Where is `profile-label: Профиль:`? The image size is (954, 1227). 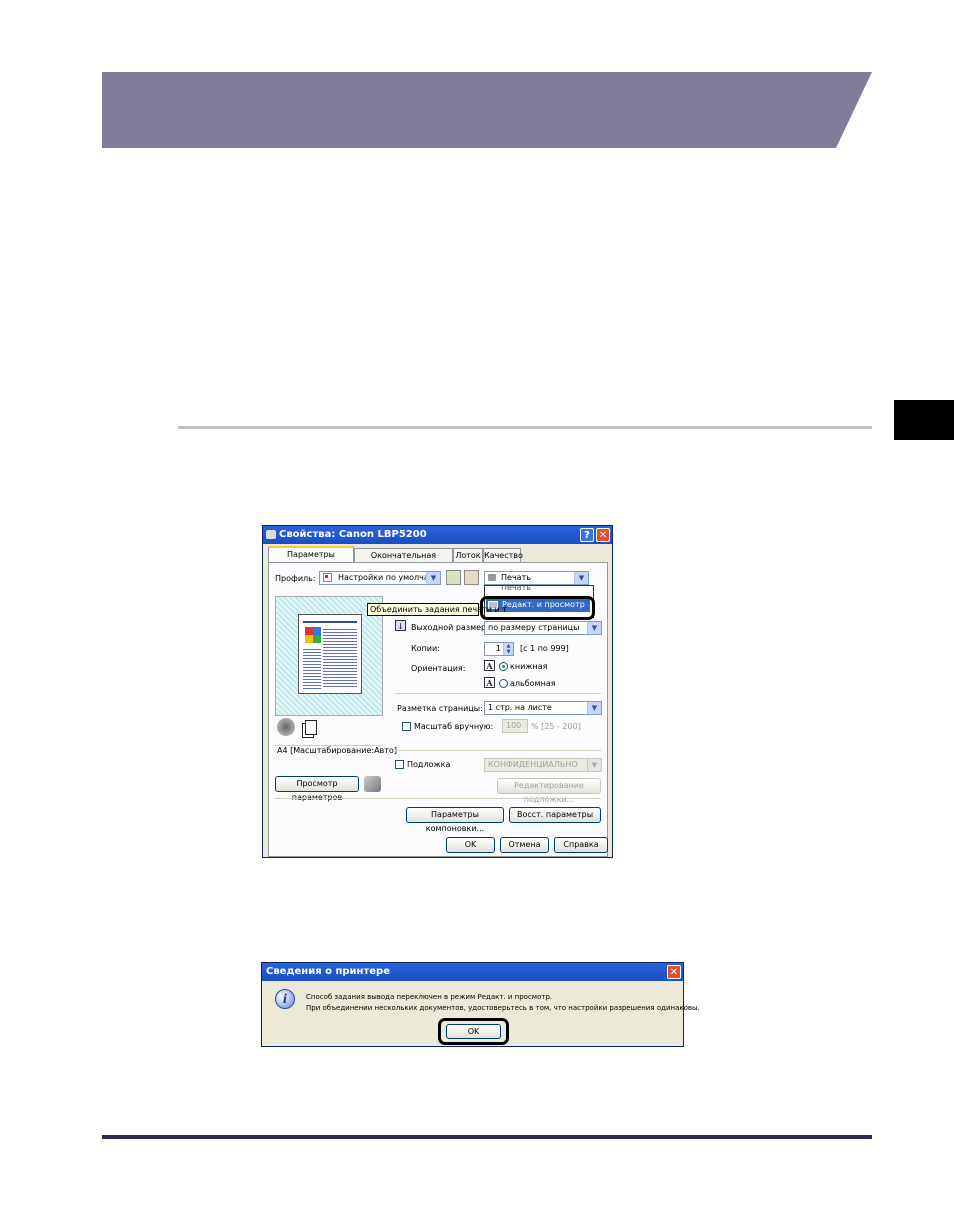
profile-label: Профиль: is located at coordinates (295, 578).